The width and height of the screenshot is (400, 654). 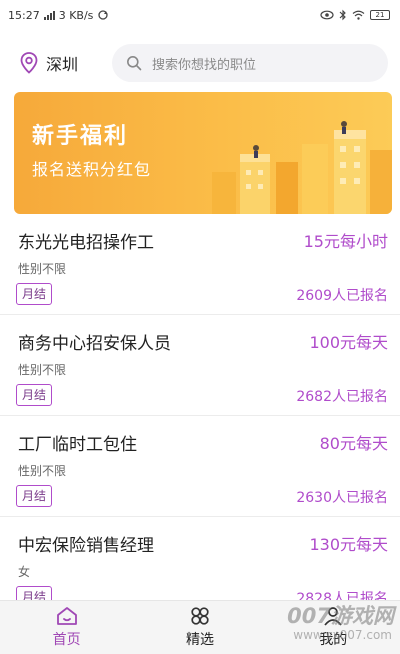 What do you see at coordinates (302, 167) in the screenshot?
I see `city-buildings-illustration` at bounding box center [302, 167].